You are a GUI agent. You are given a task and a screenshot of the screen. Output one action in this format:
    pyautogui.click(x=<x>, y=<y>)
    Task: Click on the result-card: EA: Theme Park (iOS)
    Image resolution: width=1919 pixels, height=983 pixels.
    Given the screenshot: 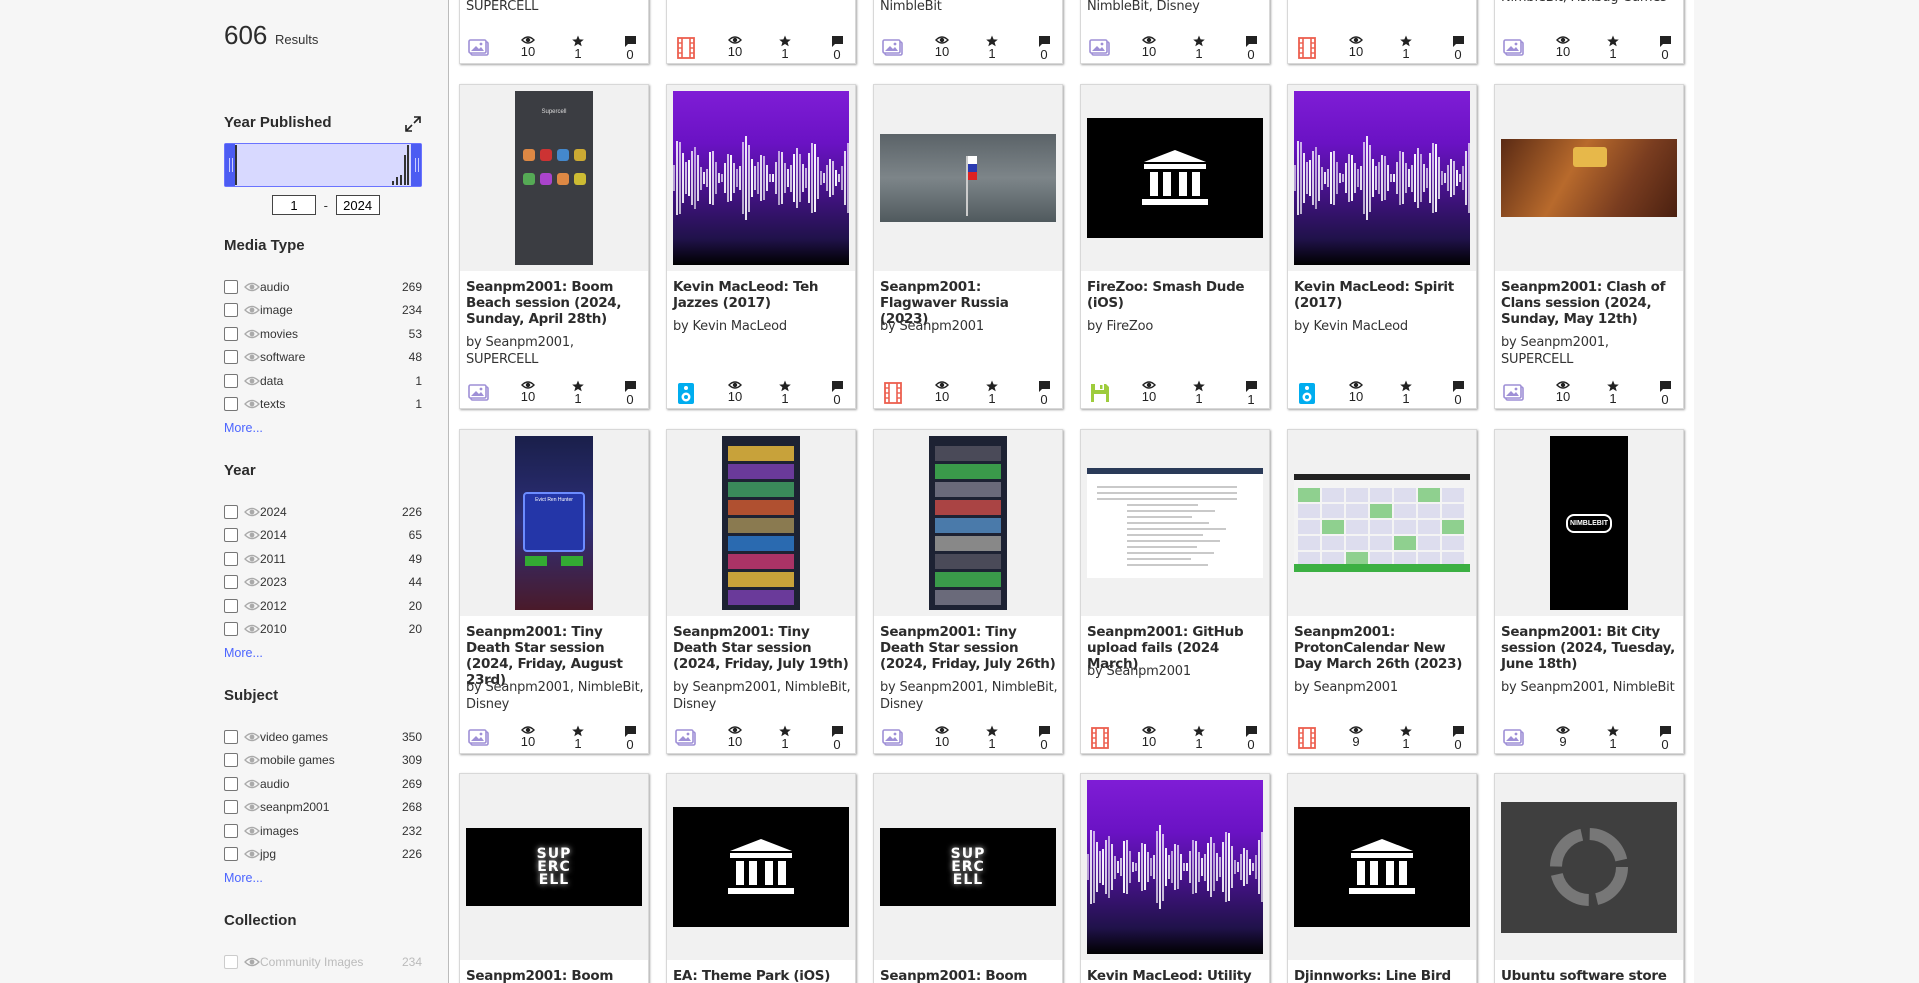 What is the action you would take?
    pyautogui.click(x=761, y=878)
    